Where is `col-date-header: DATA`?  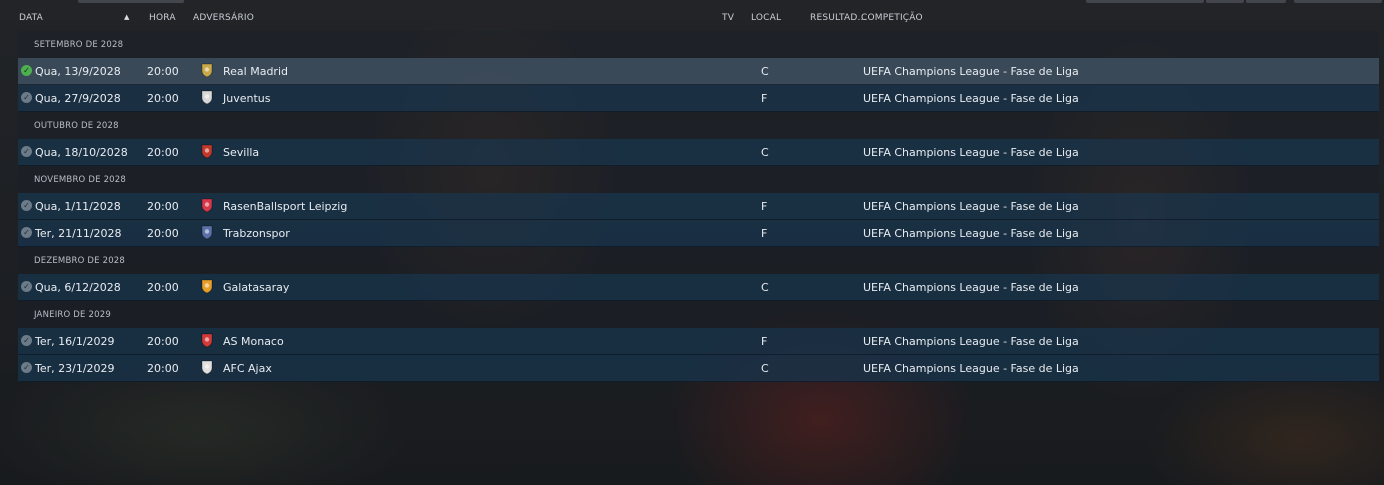 col-date-header: DATA is located at coordinates (31, 18).